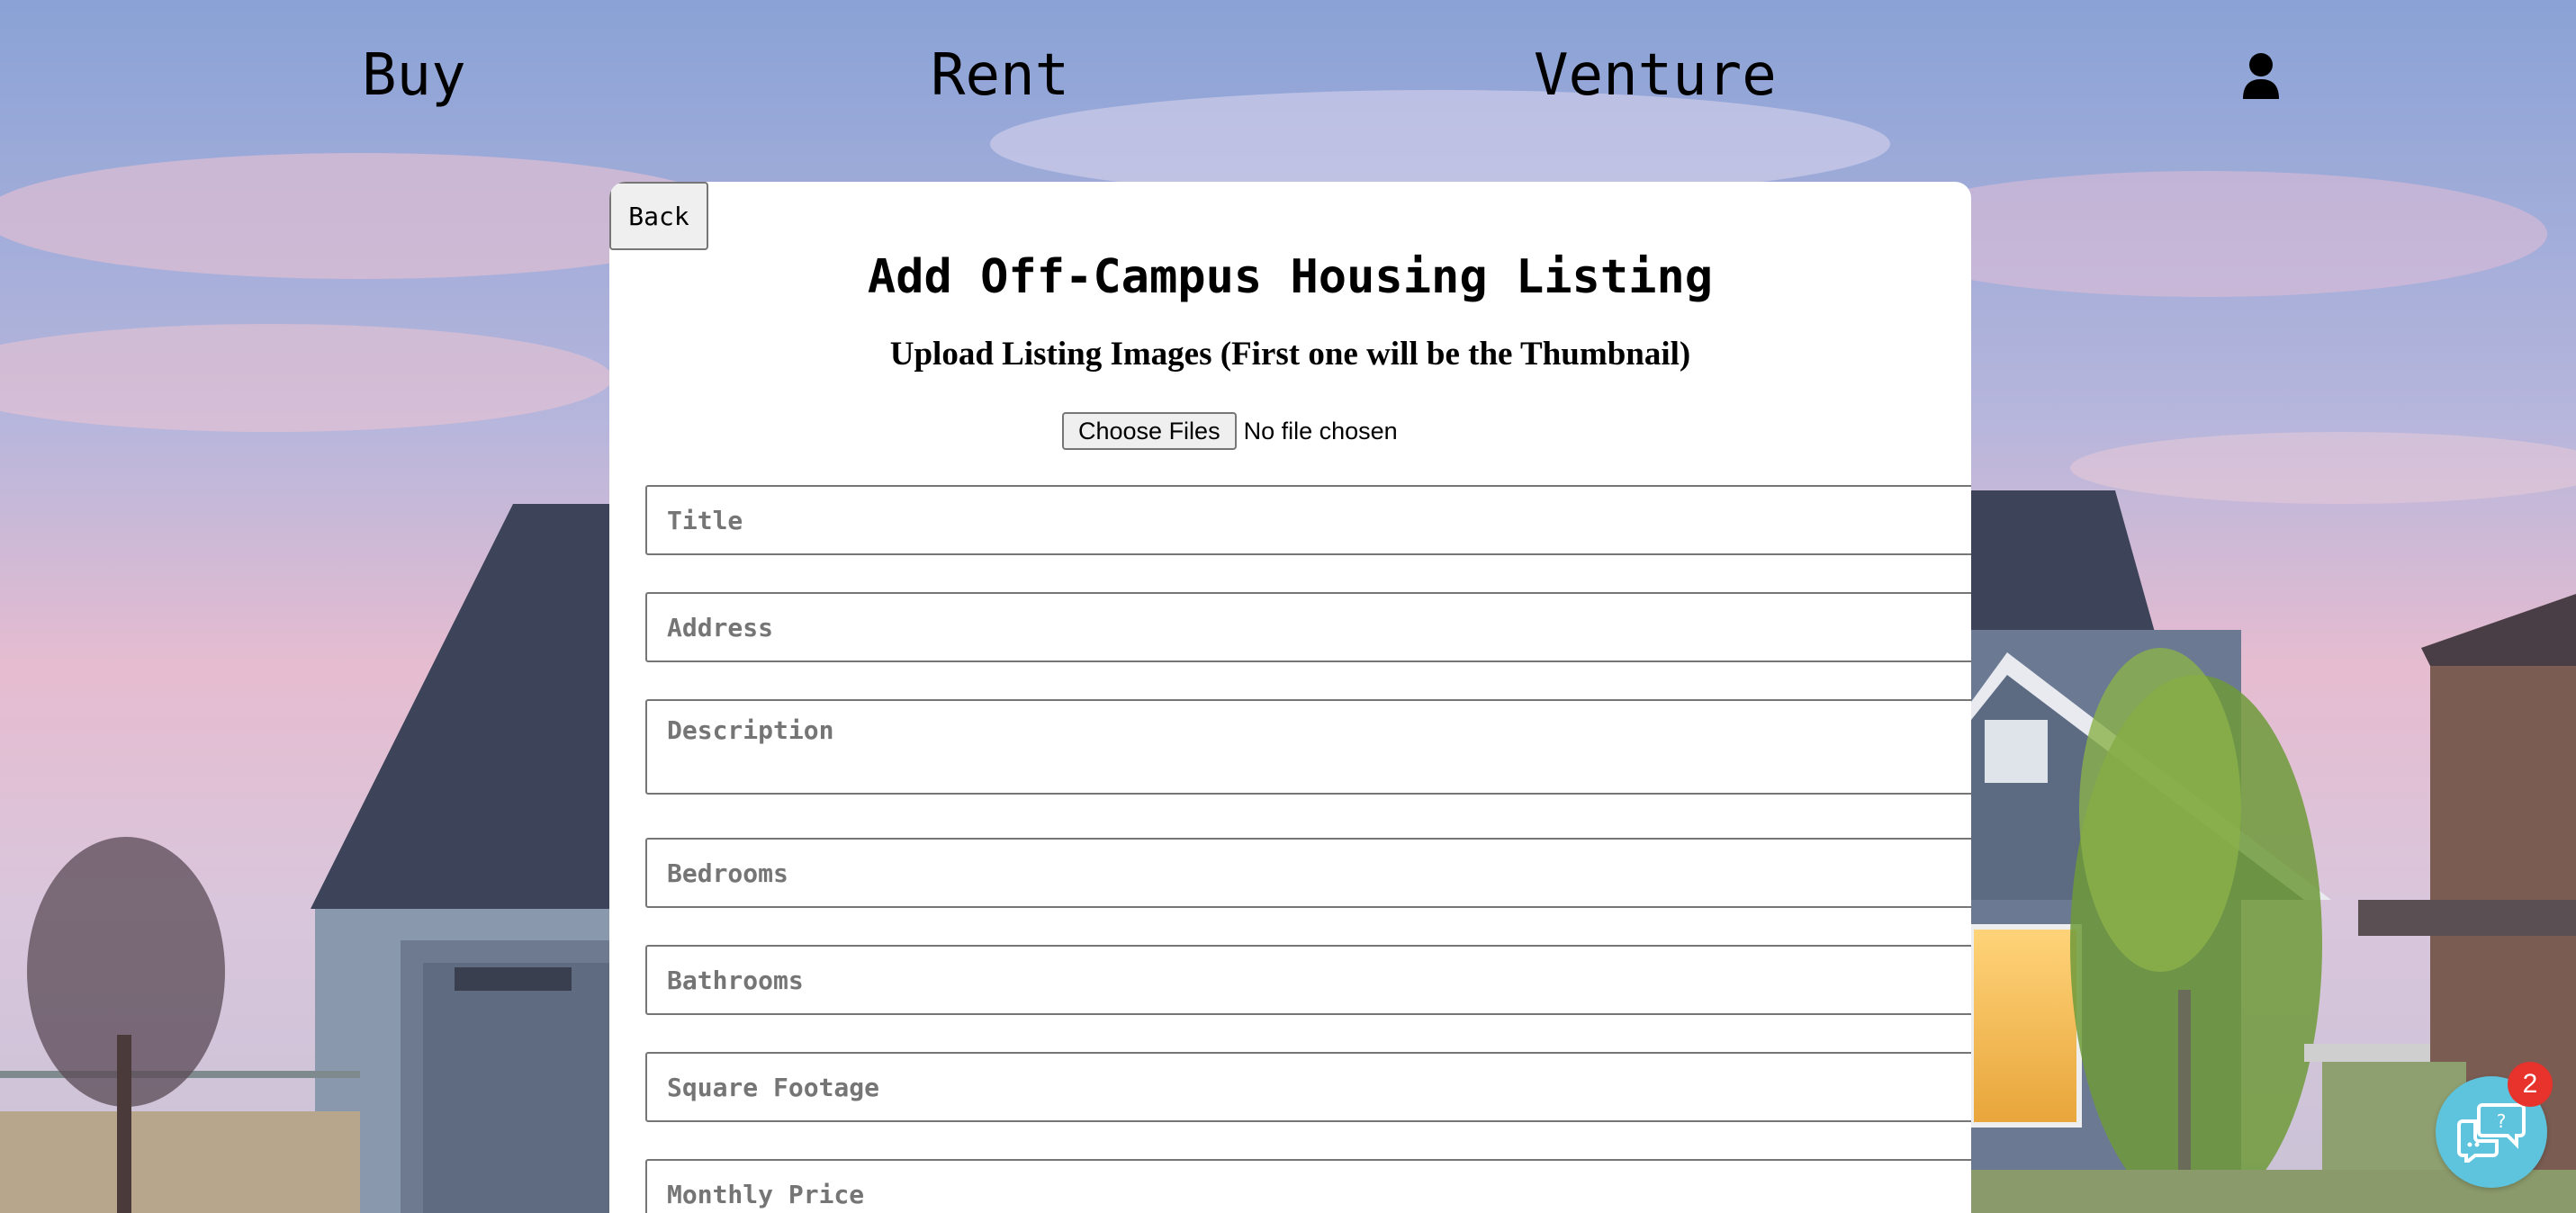 The image size is (2576, 1213). I want to click on nav-venture-link: Venture, so click(1655, 75).